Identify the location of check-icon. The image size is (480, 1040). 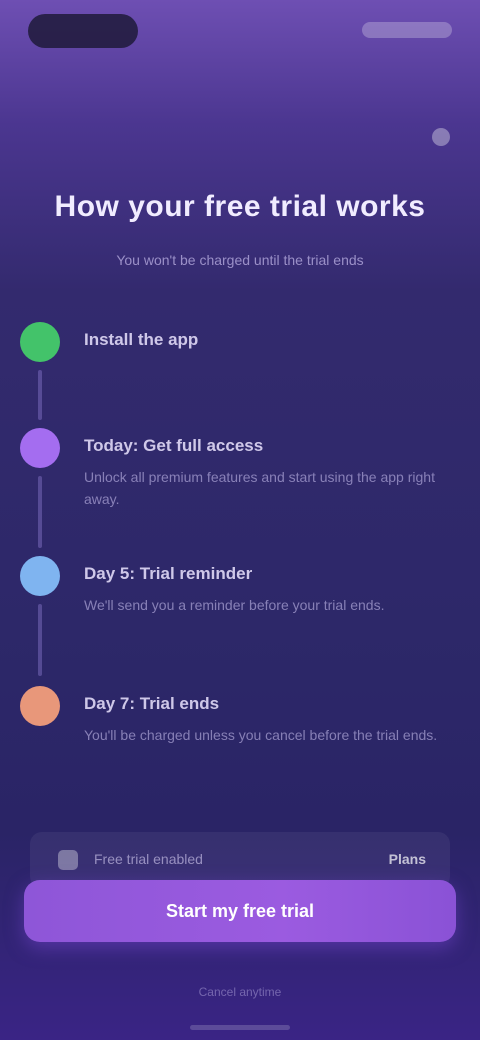
(40, 342).